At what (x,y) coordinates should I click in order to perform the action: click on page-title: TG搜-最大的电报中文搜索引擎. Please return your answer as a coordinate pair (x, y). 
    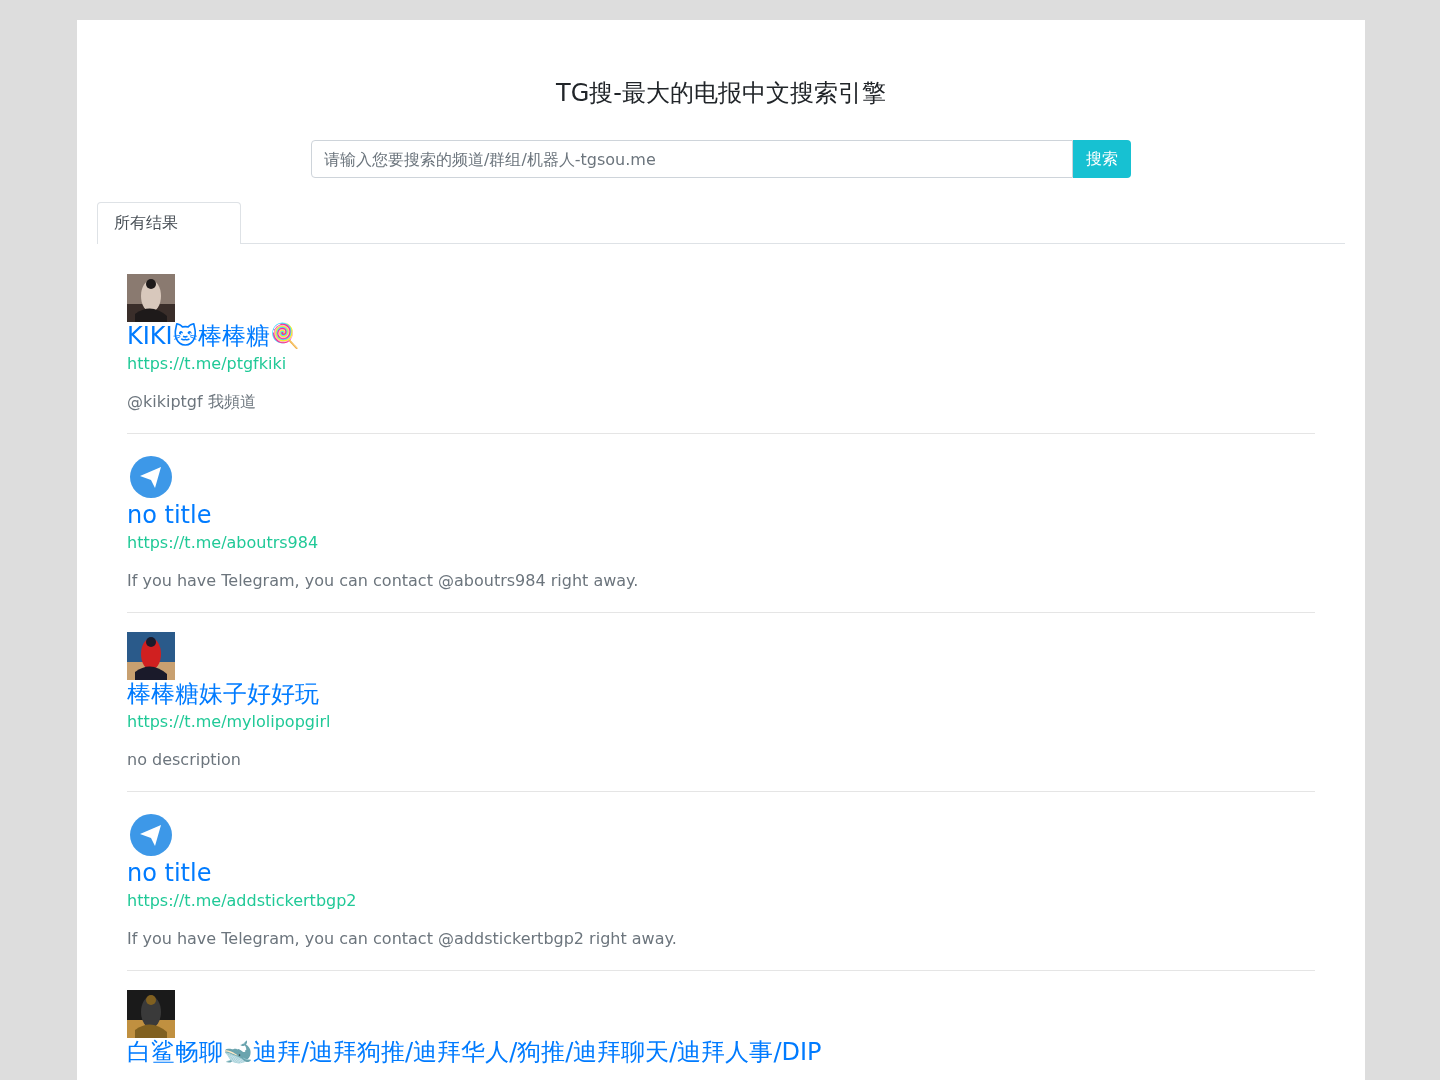
    Looking at the image, I should click on (721, 93).